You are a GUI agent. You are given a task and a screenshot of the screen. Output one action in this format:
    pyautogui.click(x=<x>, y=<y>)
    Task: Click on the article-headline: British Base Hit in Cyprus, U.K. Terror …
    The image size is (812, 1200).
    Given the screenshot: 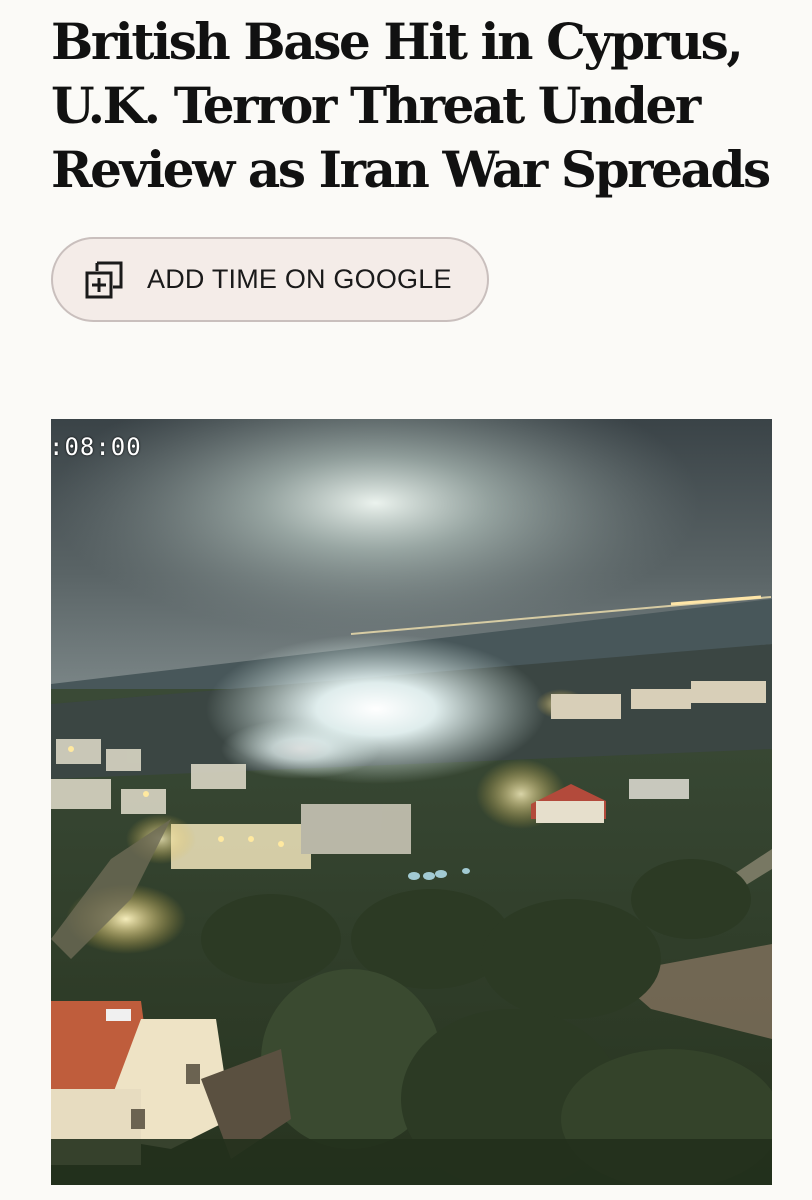 What is the action you would take?
    pyautogui.click(x=411, y=105)
    